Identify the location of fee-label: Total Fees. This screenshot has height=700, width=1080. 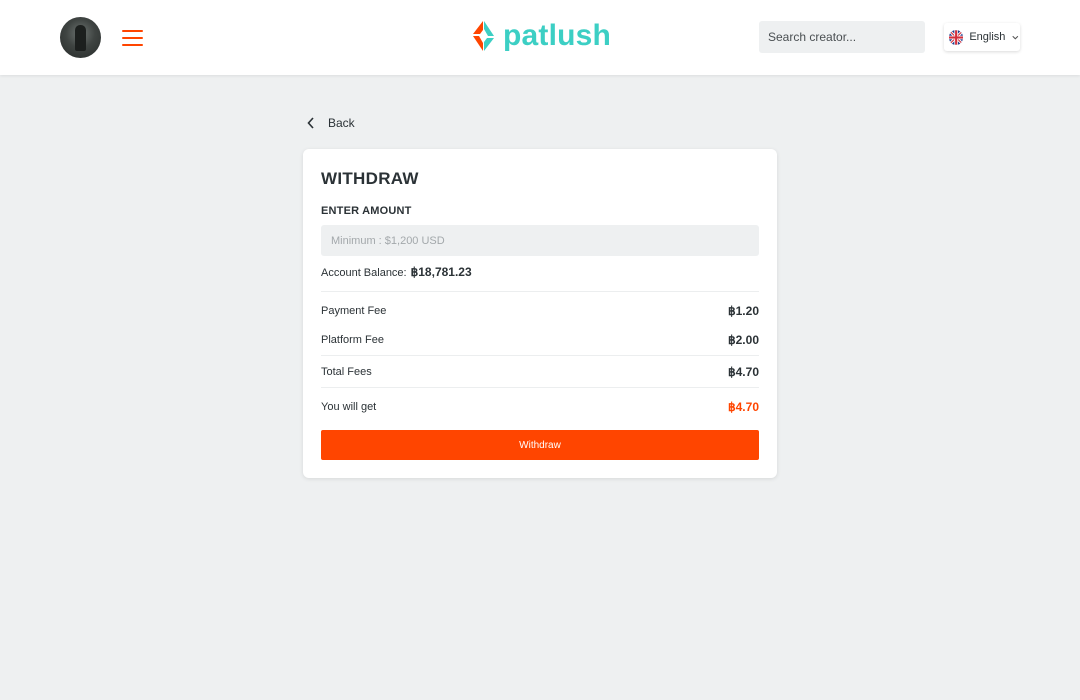
(346, 372).